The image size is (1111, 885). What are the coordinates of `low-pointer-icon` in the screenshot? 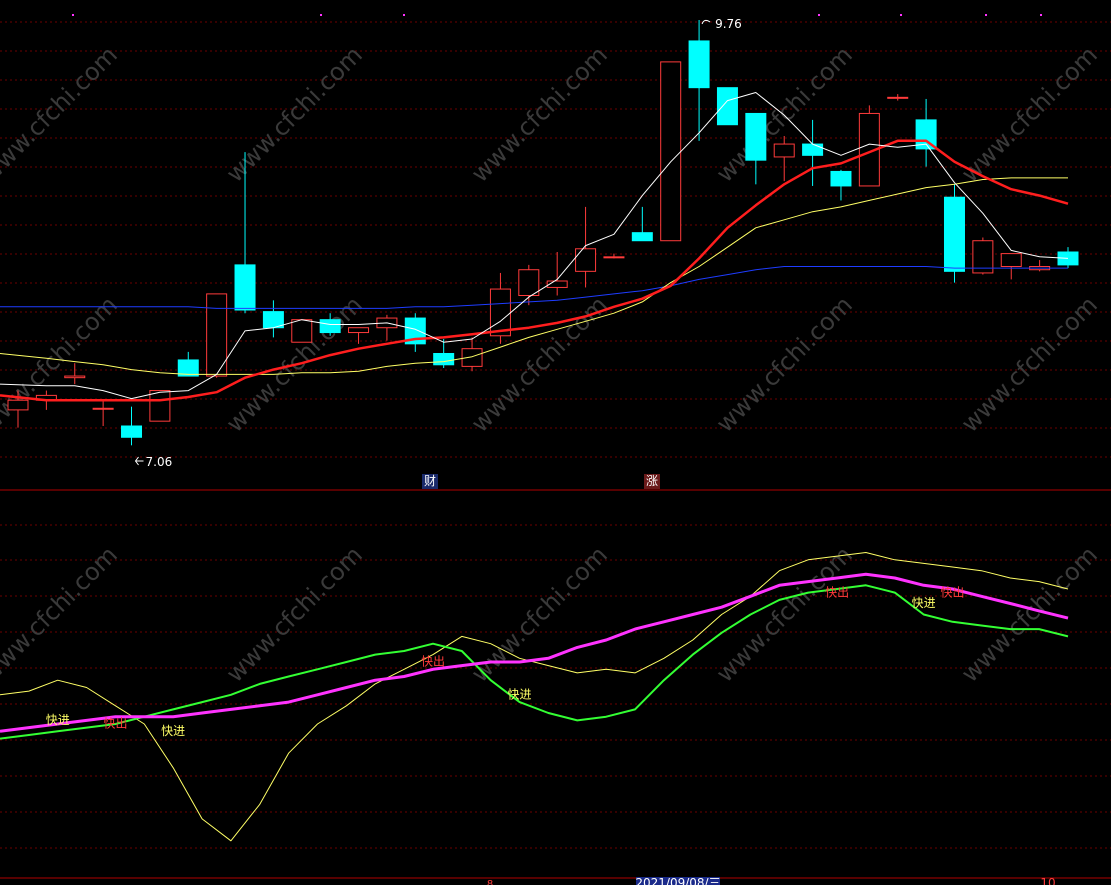 It's located at (139, 461).